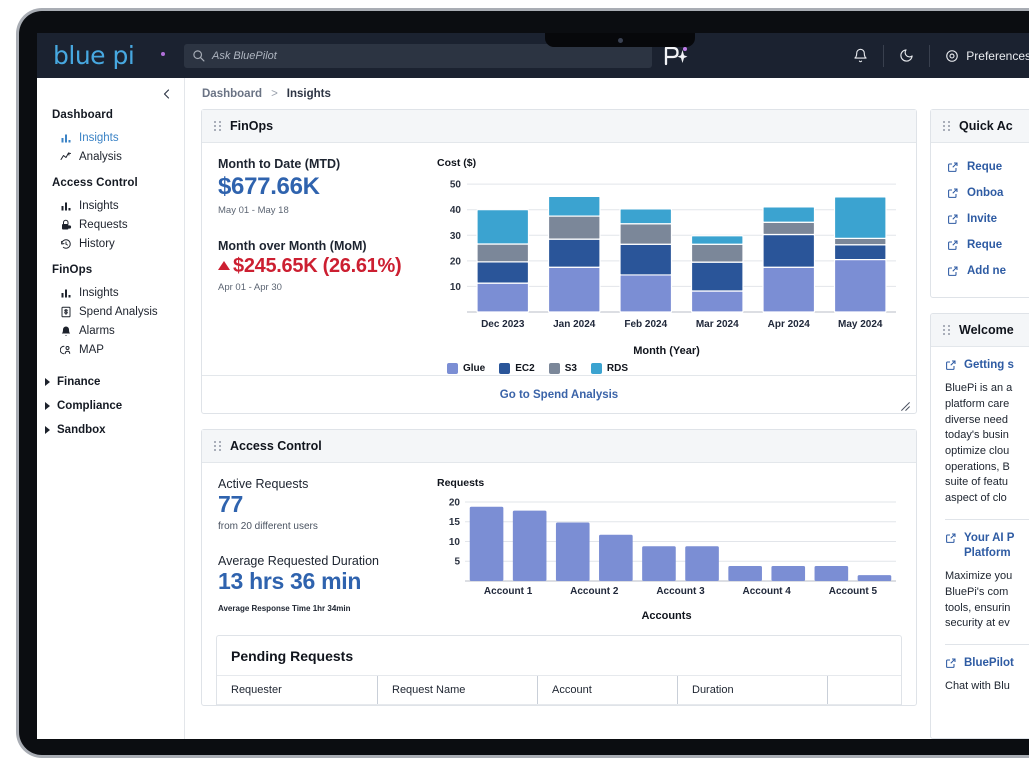  I want to click on card-title: Welcome, so click(986, 330).